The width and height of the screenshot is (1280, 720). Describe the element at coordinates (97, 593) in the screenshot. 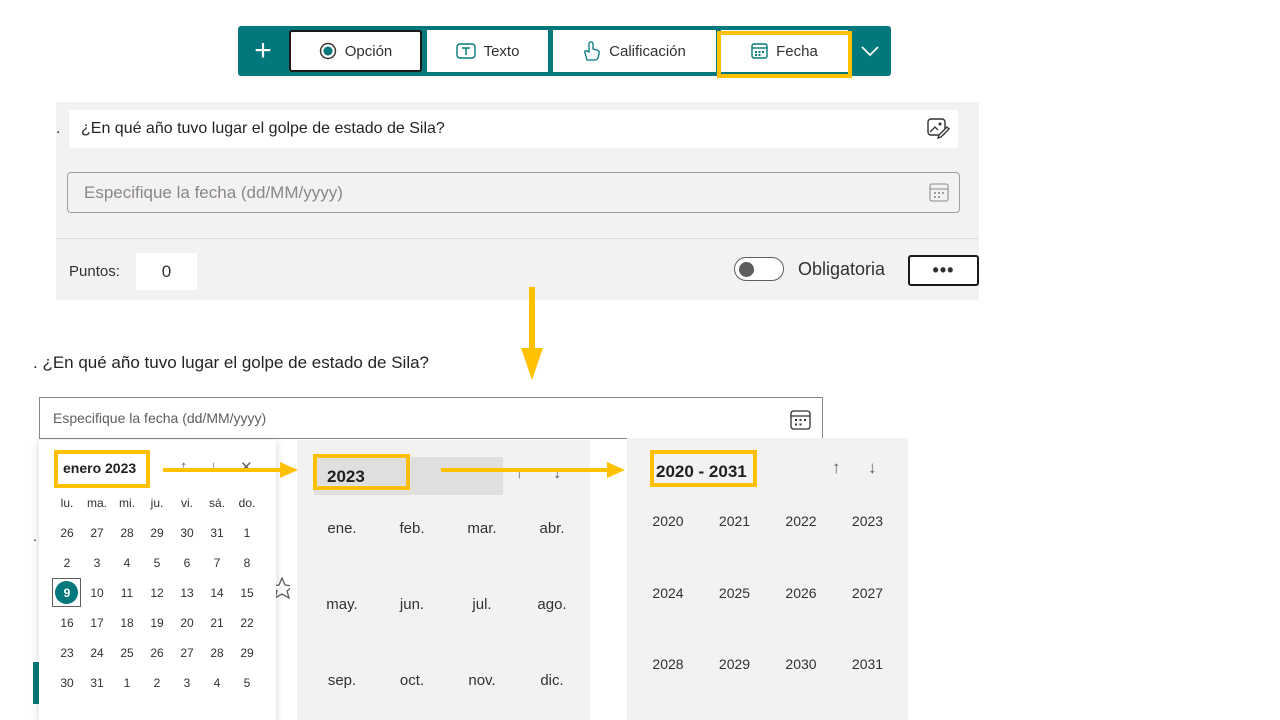

I see `day-cell: 10` at that location.